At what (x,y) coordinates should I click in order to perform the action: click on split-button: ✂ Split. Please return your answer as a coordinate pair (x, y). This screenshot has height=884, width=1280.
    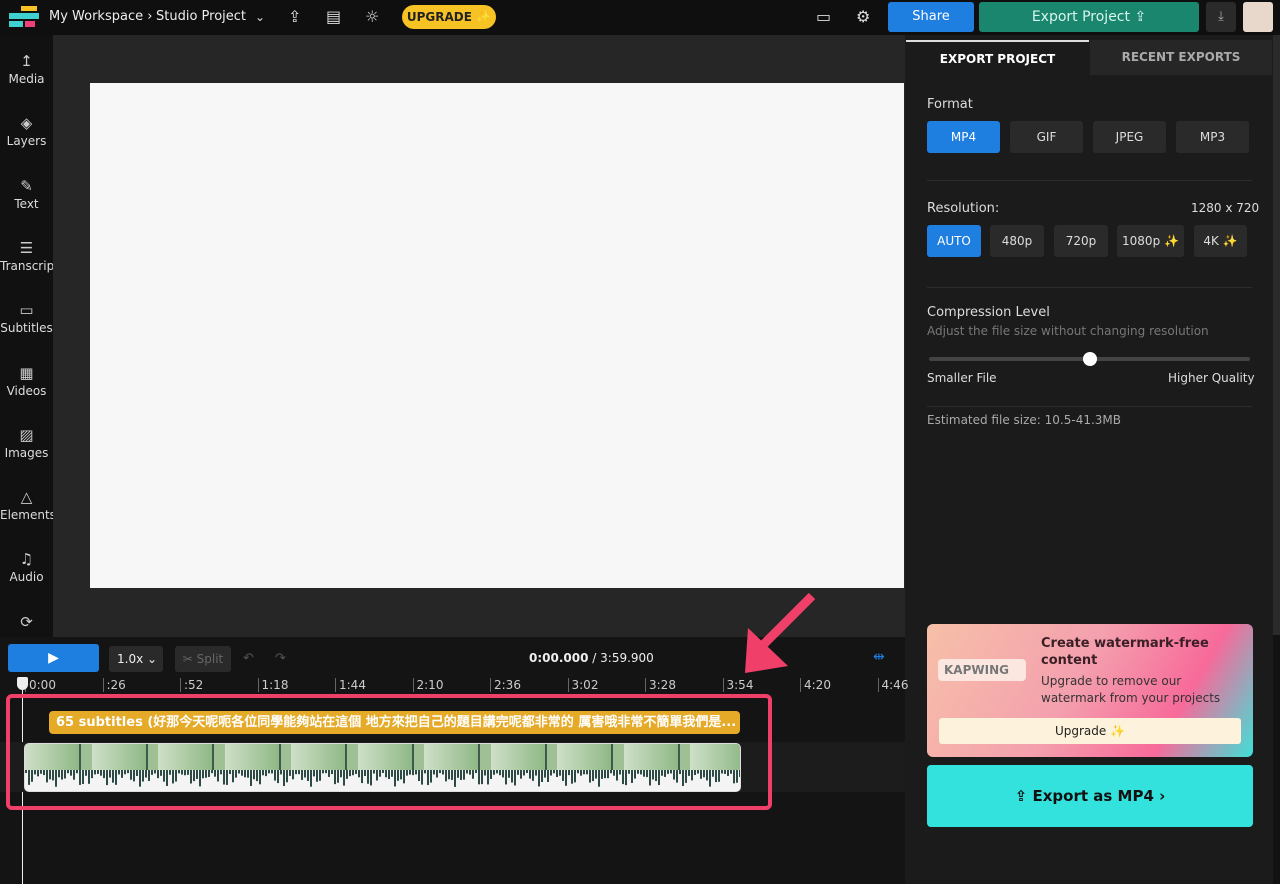
    Looking at the image, I should click on (203, 659).